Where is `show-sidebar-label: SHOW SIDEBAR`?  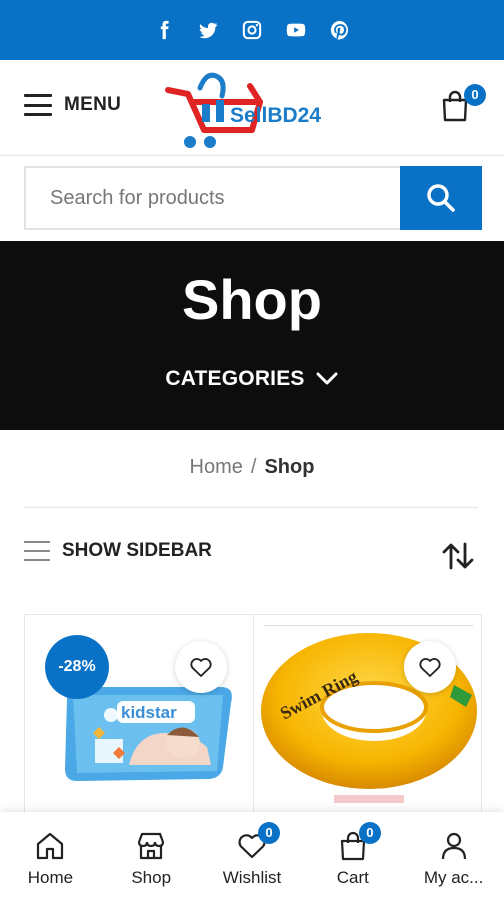
show-sidebar-label: SHOW SIDEBAR is located at coordinates (137, 550).